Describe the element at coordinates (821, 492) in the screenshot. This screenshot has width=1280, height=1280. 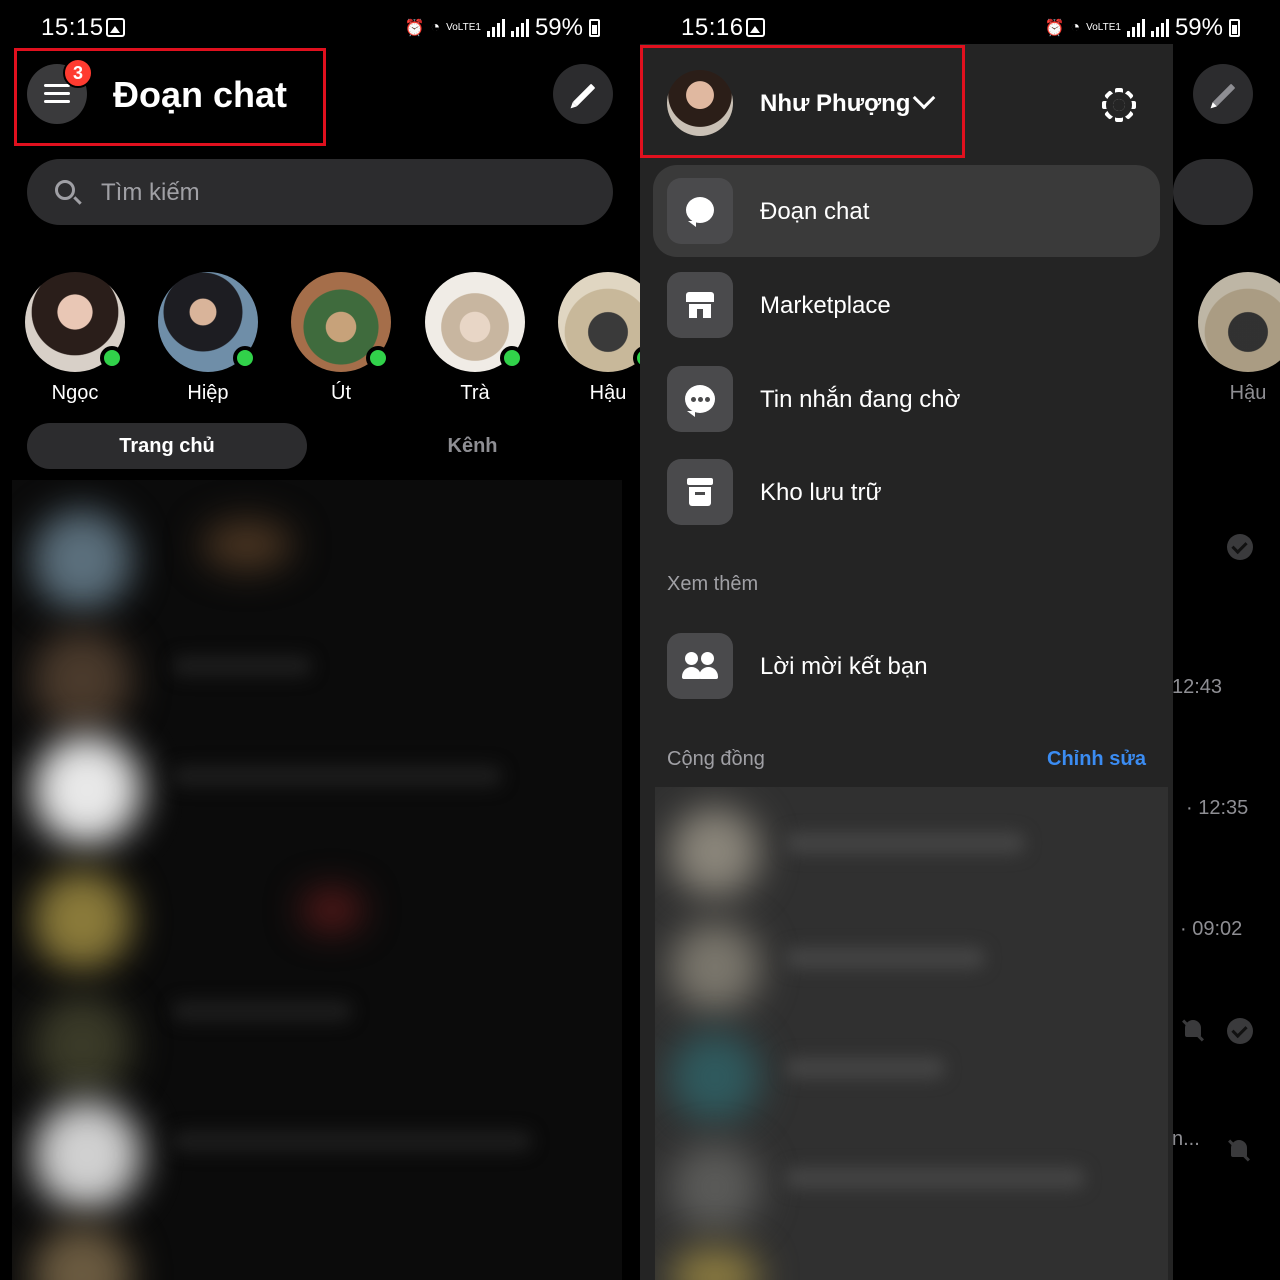
I see `menu-item-label: Kho lưu trữ` at that location.